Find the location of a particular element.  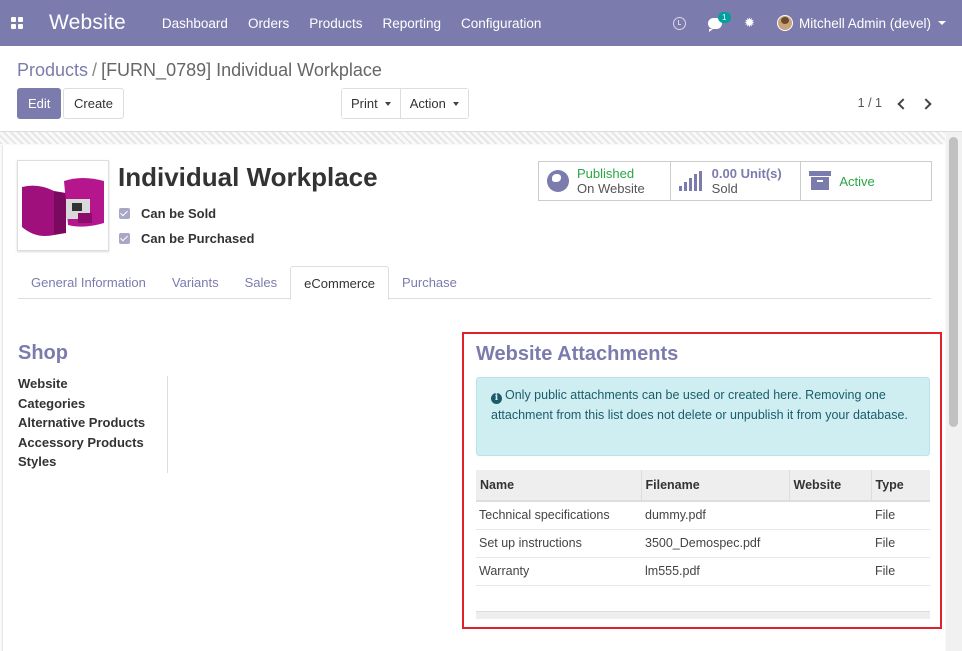

menu-dashboard: Dashboard is located at coordinates (195, 23).